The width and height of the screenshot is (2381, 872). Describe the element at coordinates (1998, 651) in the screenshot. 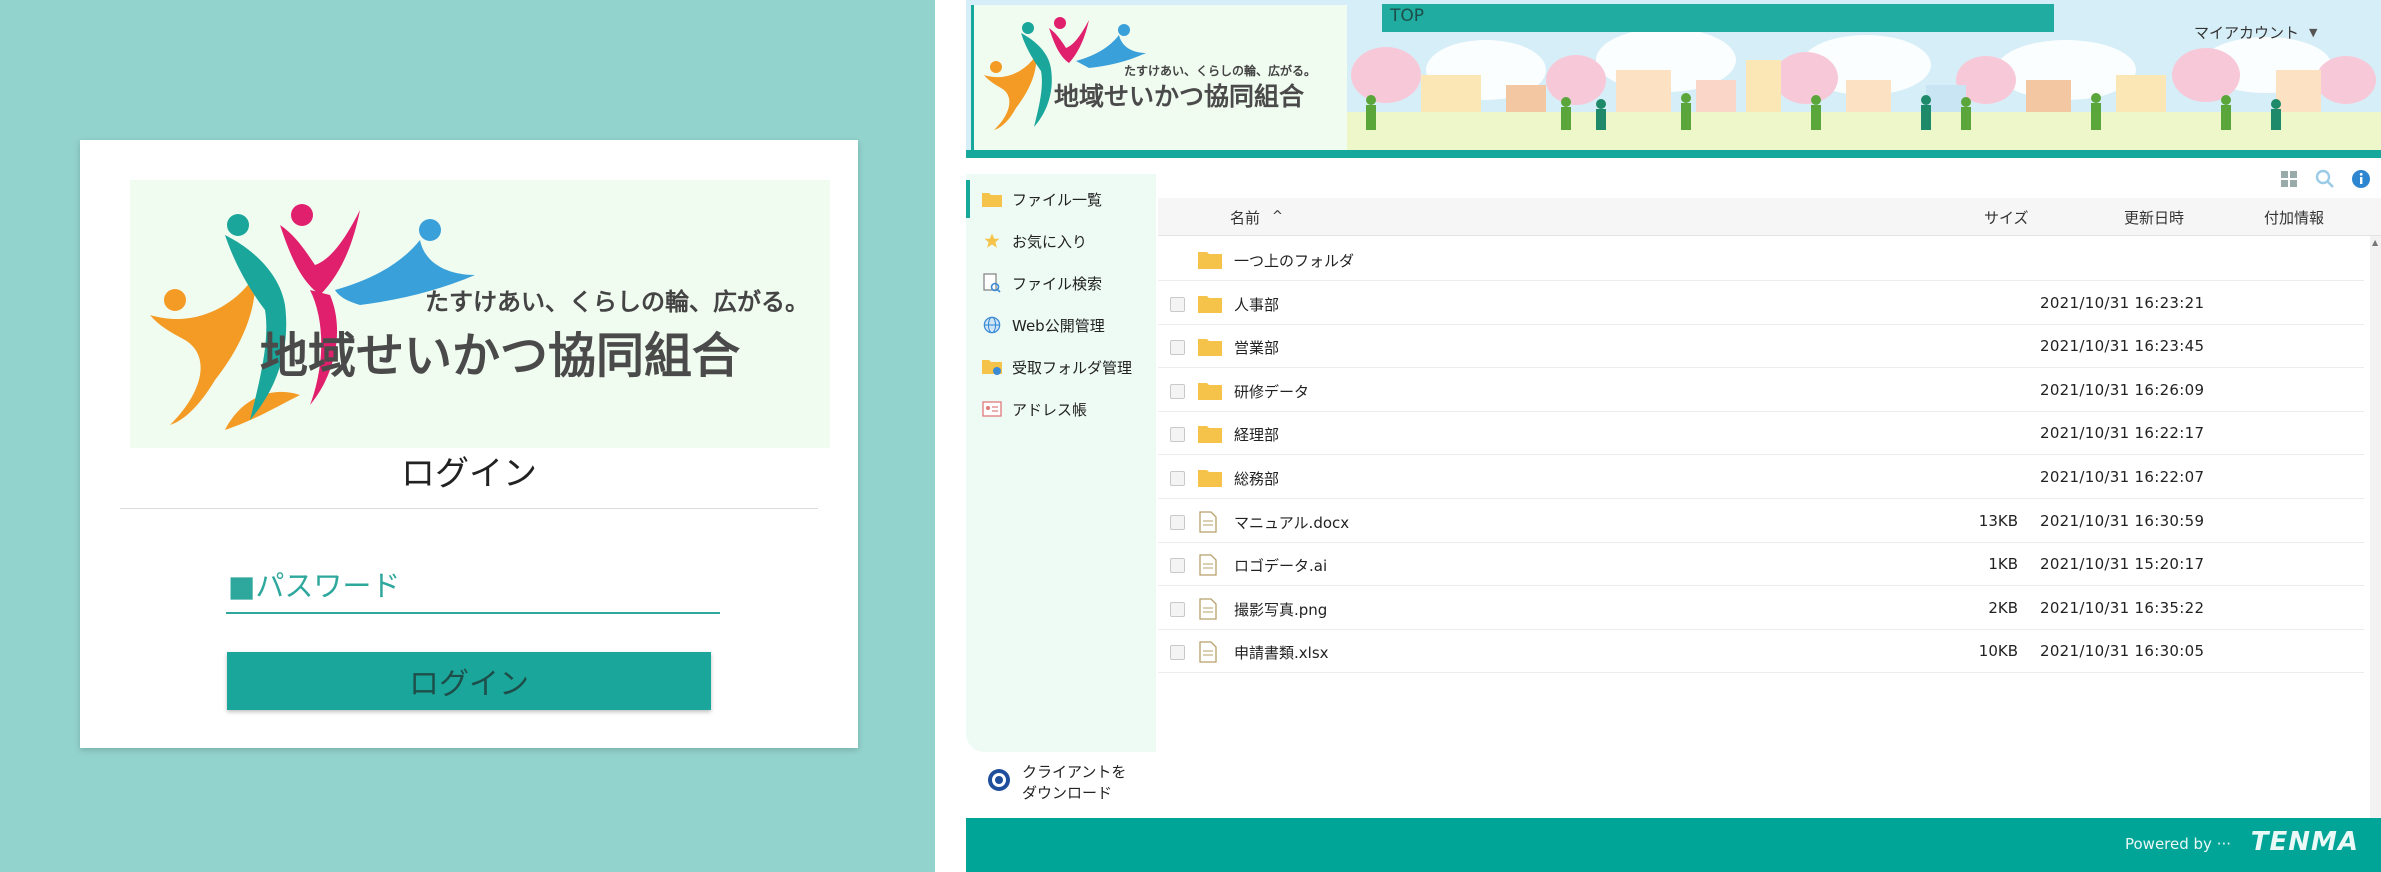

I see `row-size: 10KB` at that location.